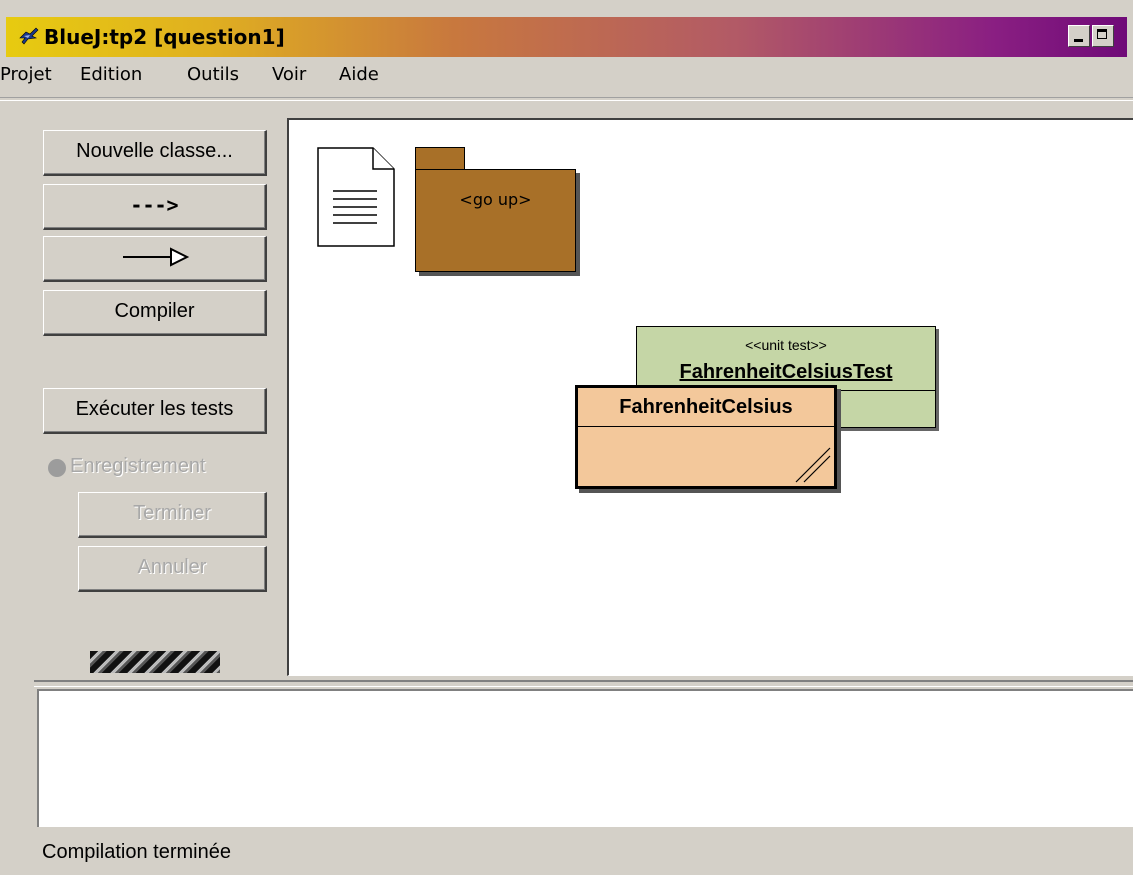  I want to click on menu-outils: Outils, so click(213, 74).